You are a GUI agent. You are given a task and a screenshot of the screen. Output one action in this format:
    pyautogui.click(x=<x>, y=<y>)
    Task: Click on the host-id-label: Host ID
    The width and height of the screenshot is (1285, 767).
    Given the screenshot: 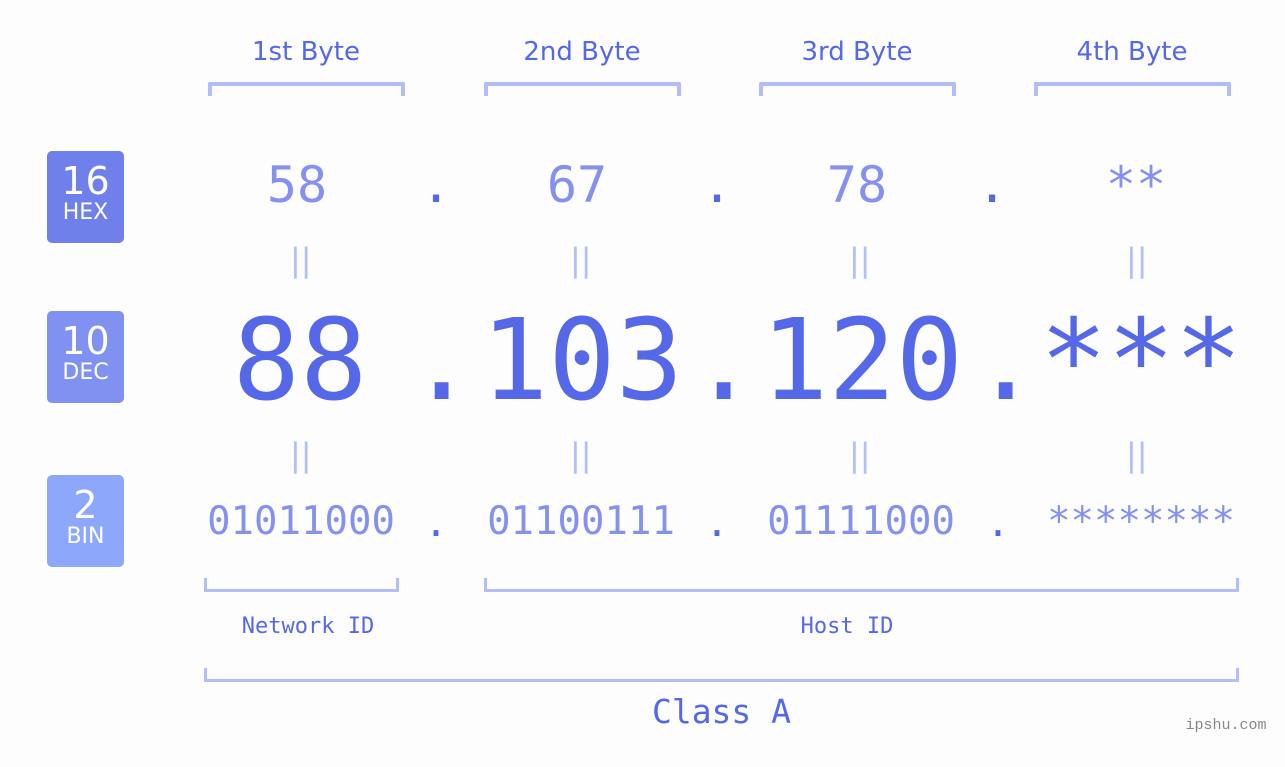 What is the action you would take?
    pyautogui.click(x=847, y=626)
    